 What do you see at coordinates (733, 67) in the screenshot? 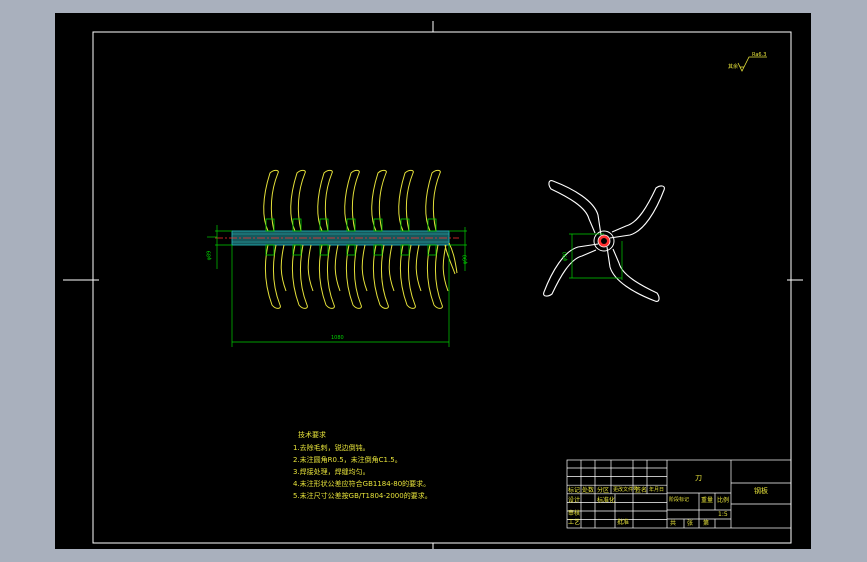
I see `roughness-label: 其余` at bounding box center [733, 67].